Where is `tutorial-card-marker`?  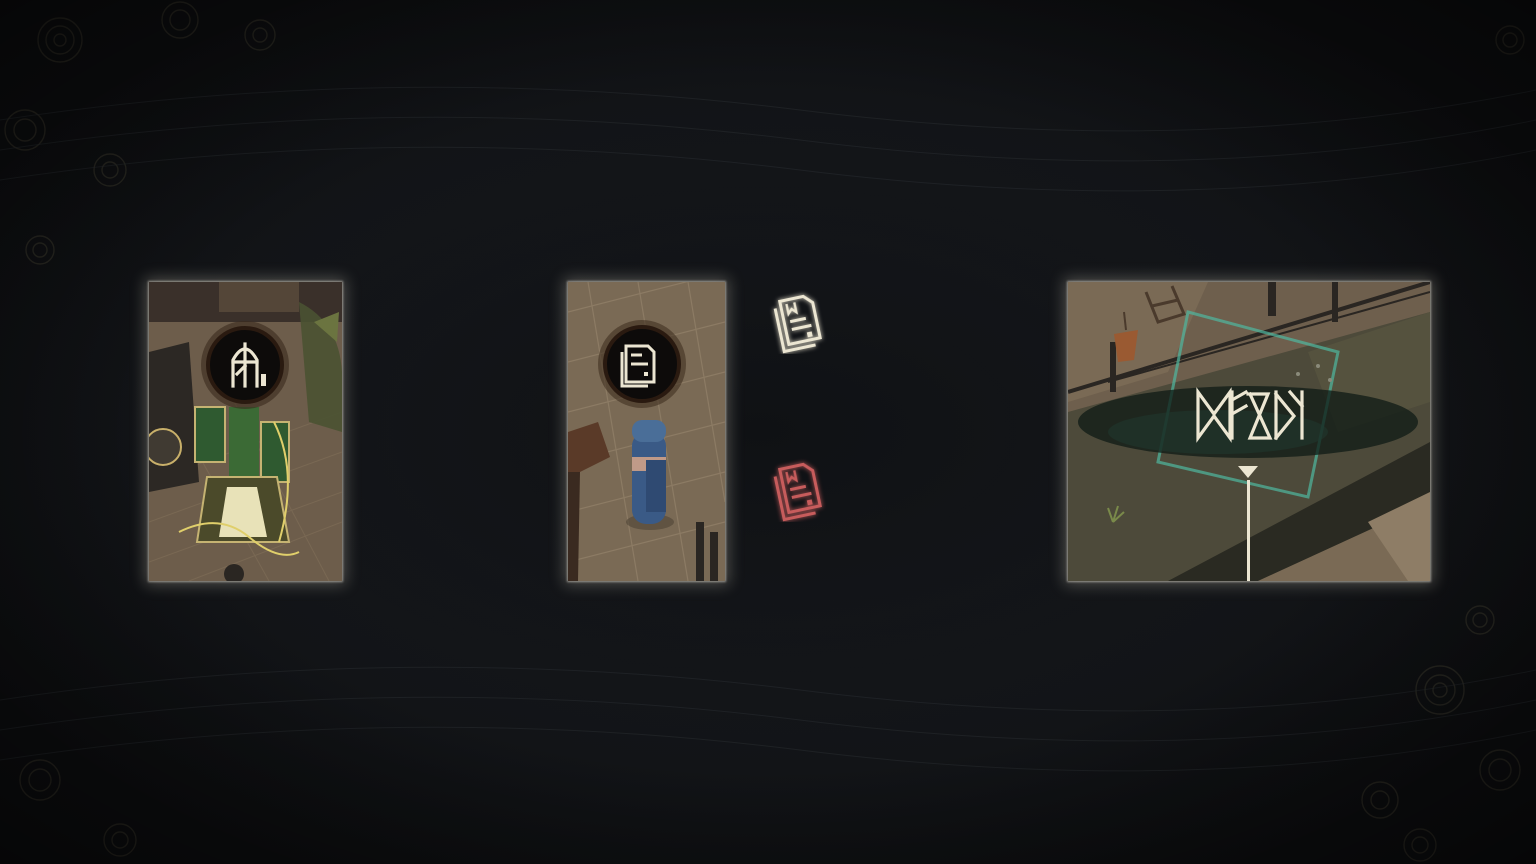
tutorial-card-marker is located at coordinates (1249, 431).